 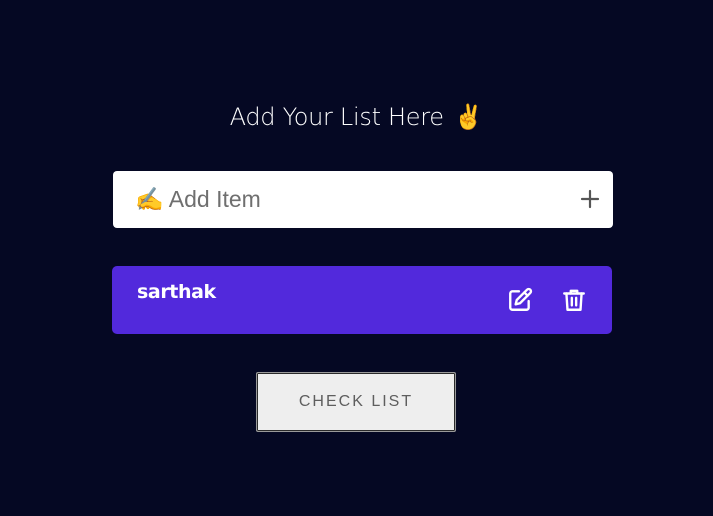 I want to click on page-title-text: Add Your List Here, so click(x=336, y=117).